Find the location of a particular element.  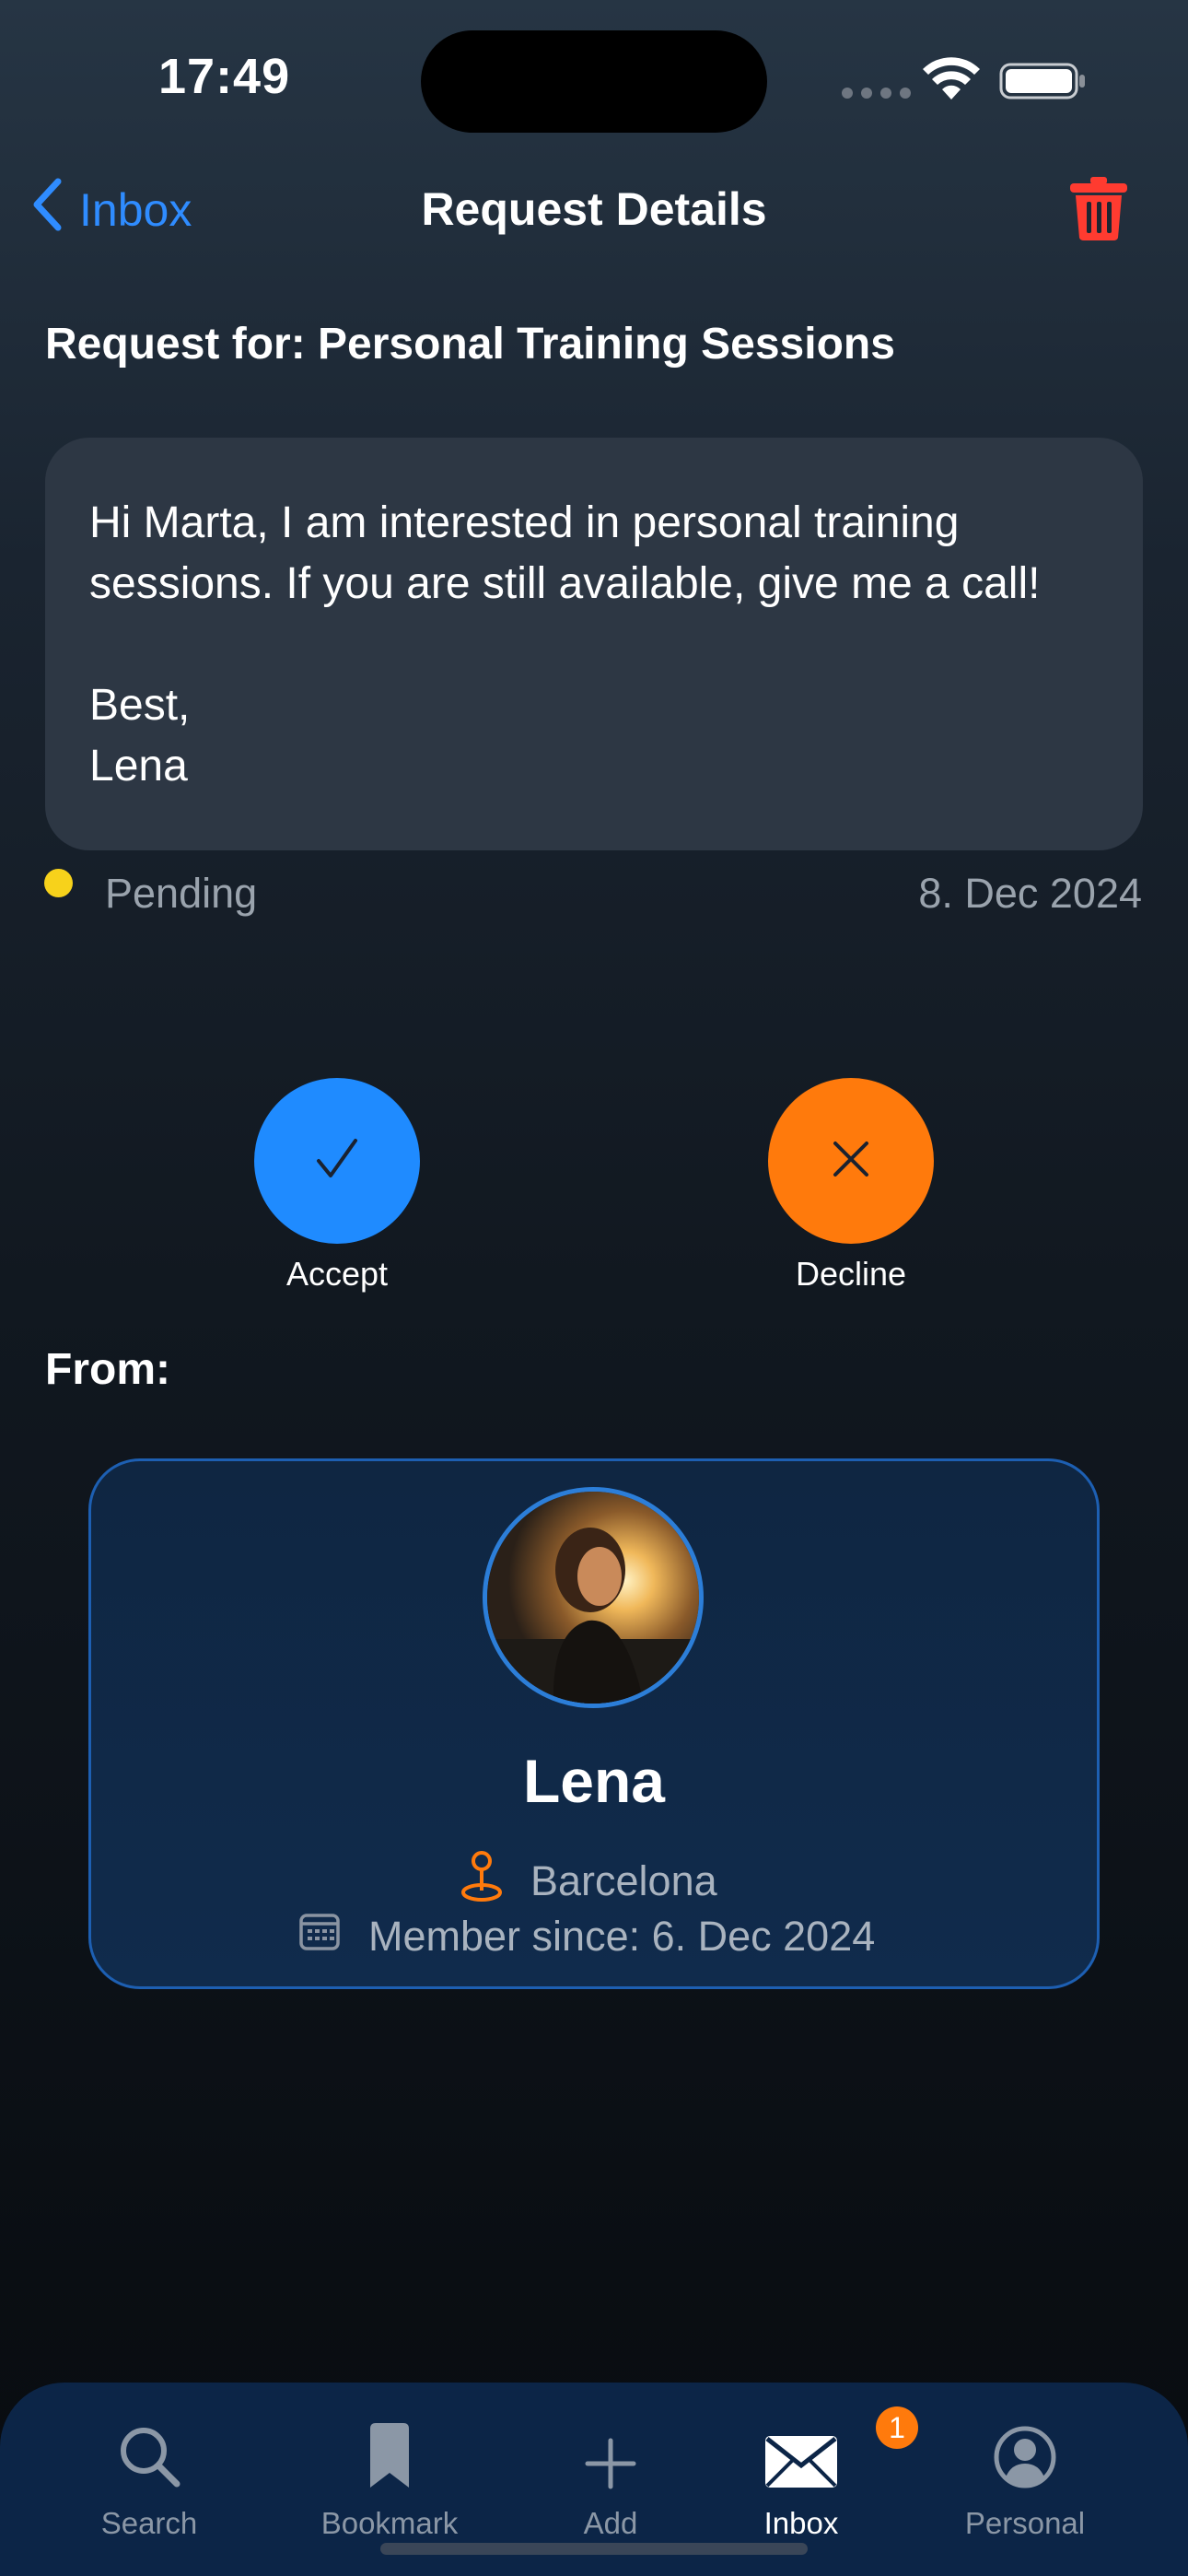

accept-button is located at coordinates (337, 1161).